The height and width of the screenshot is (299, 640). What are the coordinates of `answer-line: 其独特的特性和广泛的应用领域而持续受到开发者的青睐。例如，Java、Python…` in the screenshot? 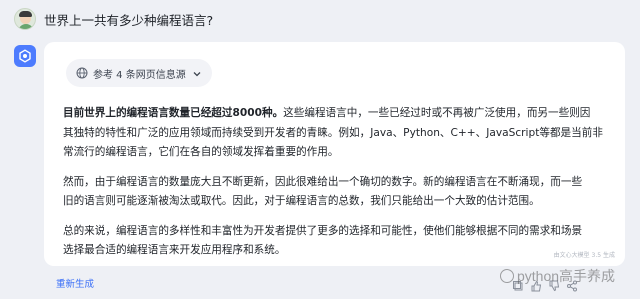 It's located at (333, 132).